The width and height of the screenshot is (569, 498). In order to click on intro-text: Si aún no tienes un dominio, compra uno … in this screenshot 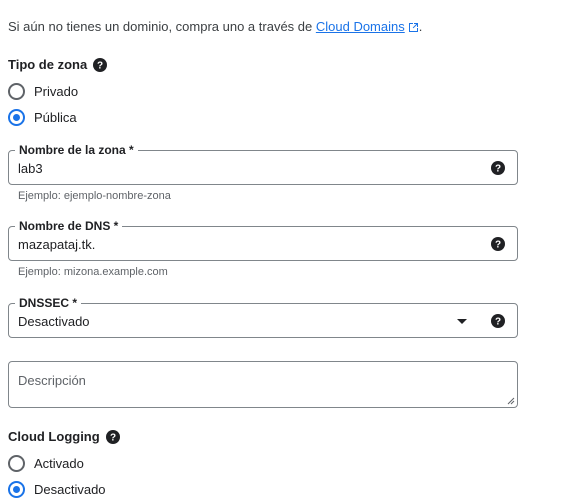, I will do `click(215, 26)`.